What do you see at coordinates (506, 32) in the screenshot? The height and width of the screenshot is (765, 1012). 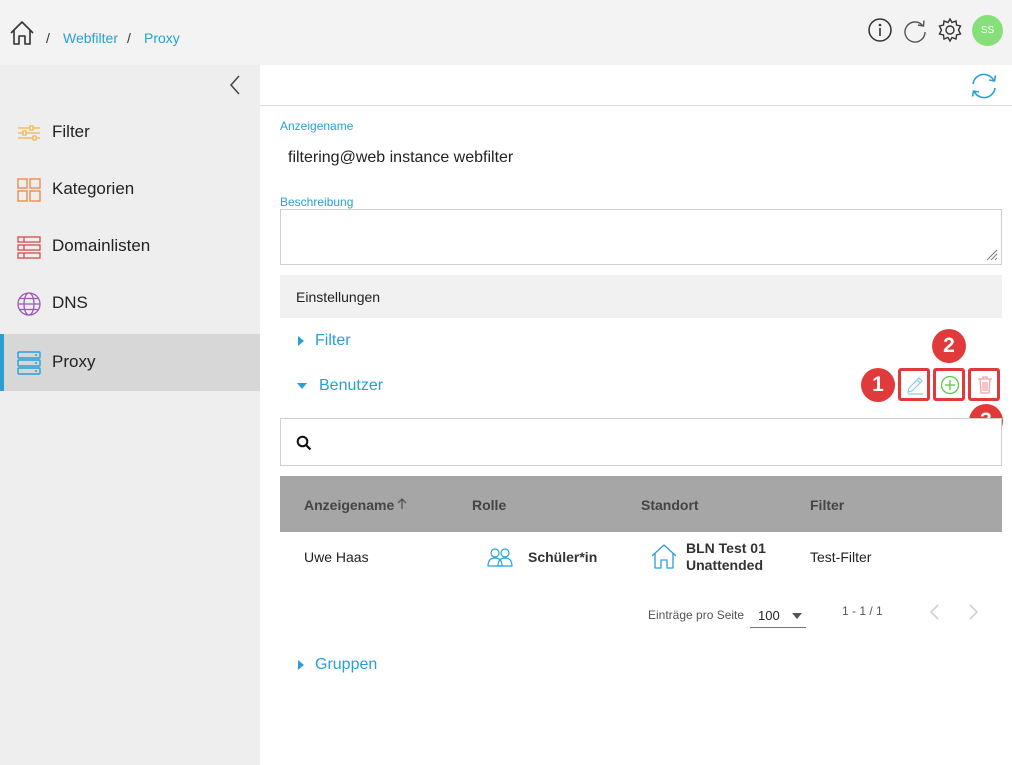 I see `top-bar: / Webfilter / Proxy SS` at bounding box center [506, 32].